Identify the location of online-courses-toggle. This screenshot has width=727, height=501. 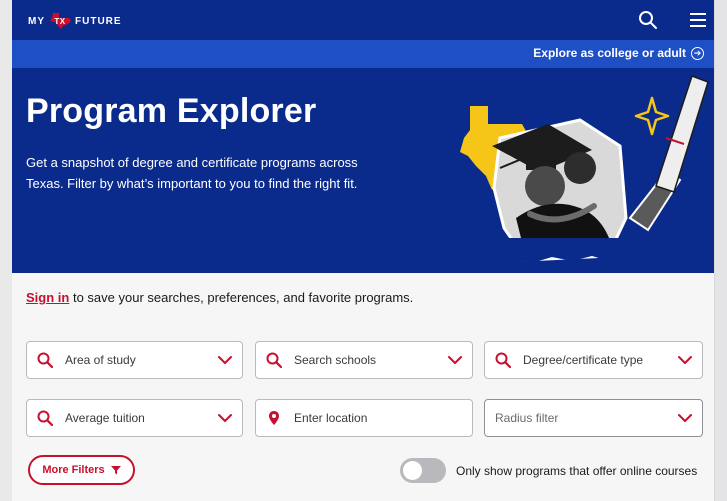
(423, 470).